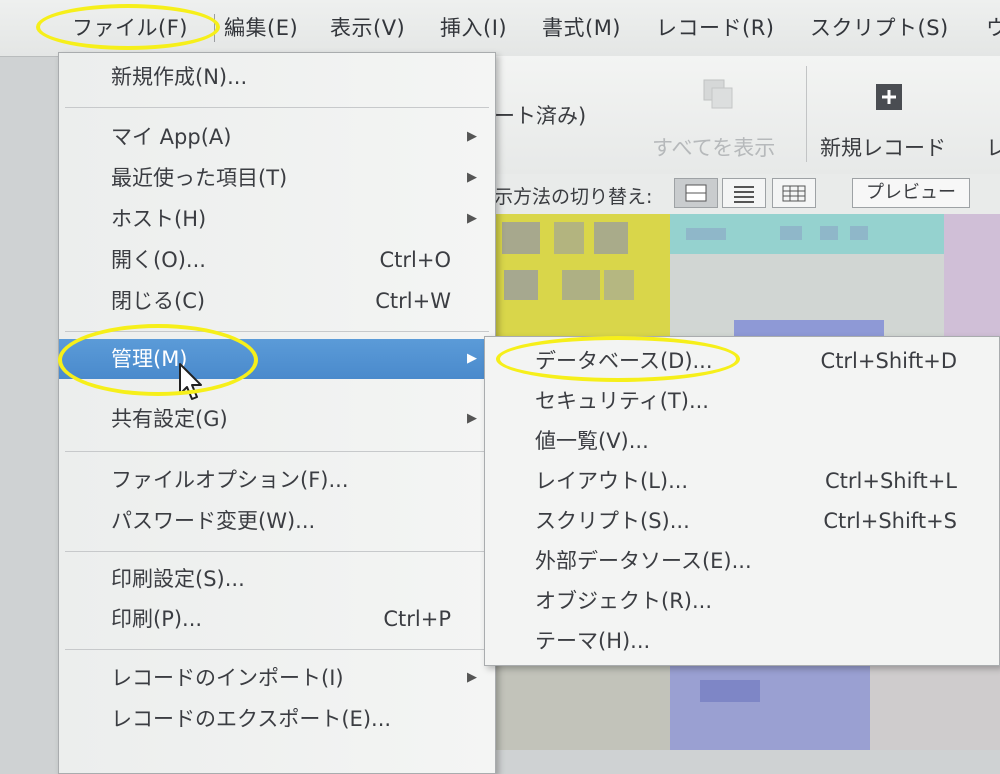 Image resolution: width=1000 pixels, height=774 pixels. Describe the element at coordinates (879, 27) in the screenshot. I see `menu-scripts: スクリプト(S)` at that location.